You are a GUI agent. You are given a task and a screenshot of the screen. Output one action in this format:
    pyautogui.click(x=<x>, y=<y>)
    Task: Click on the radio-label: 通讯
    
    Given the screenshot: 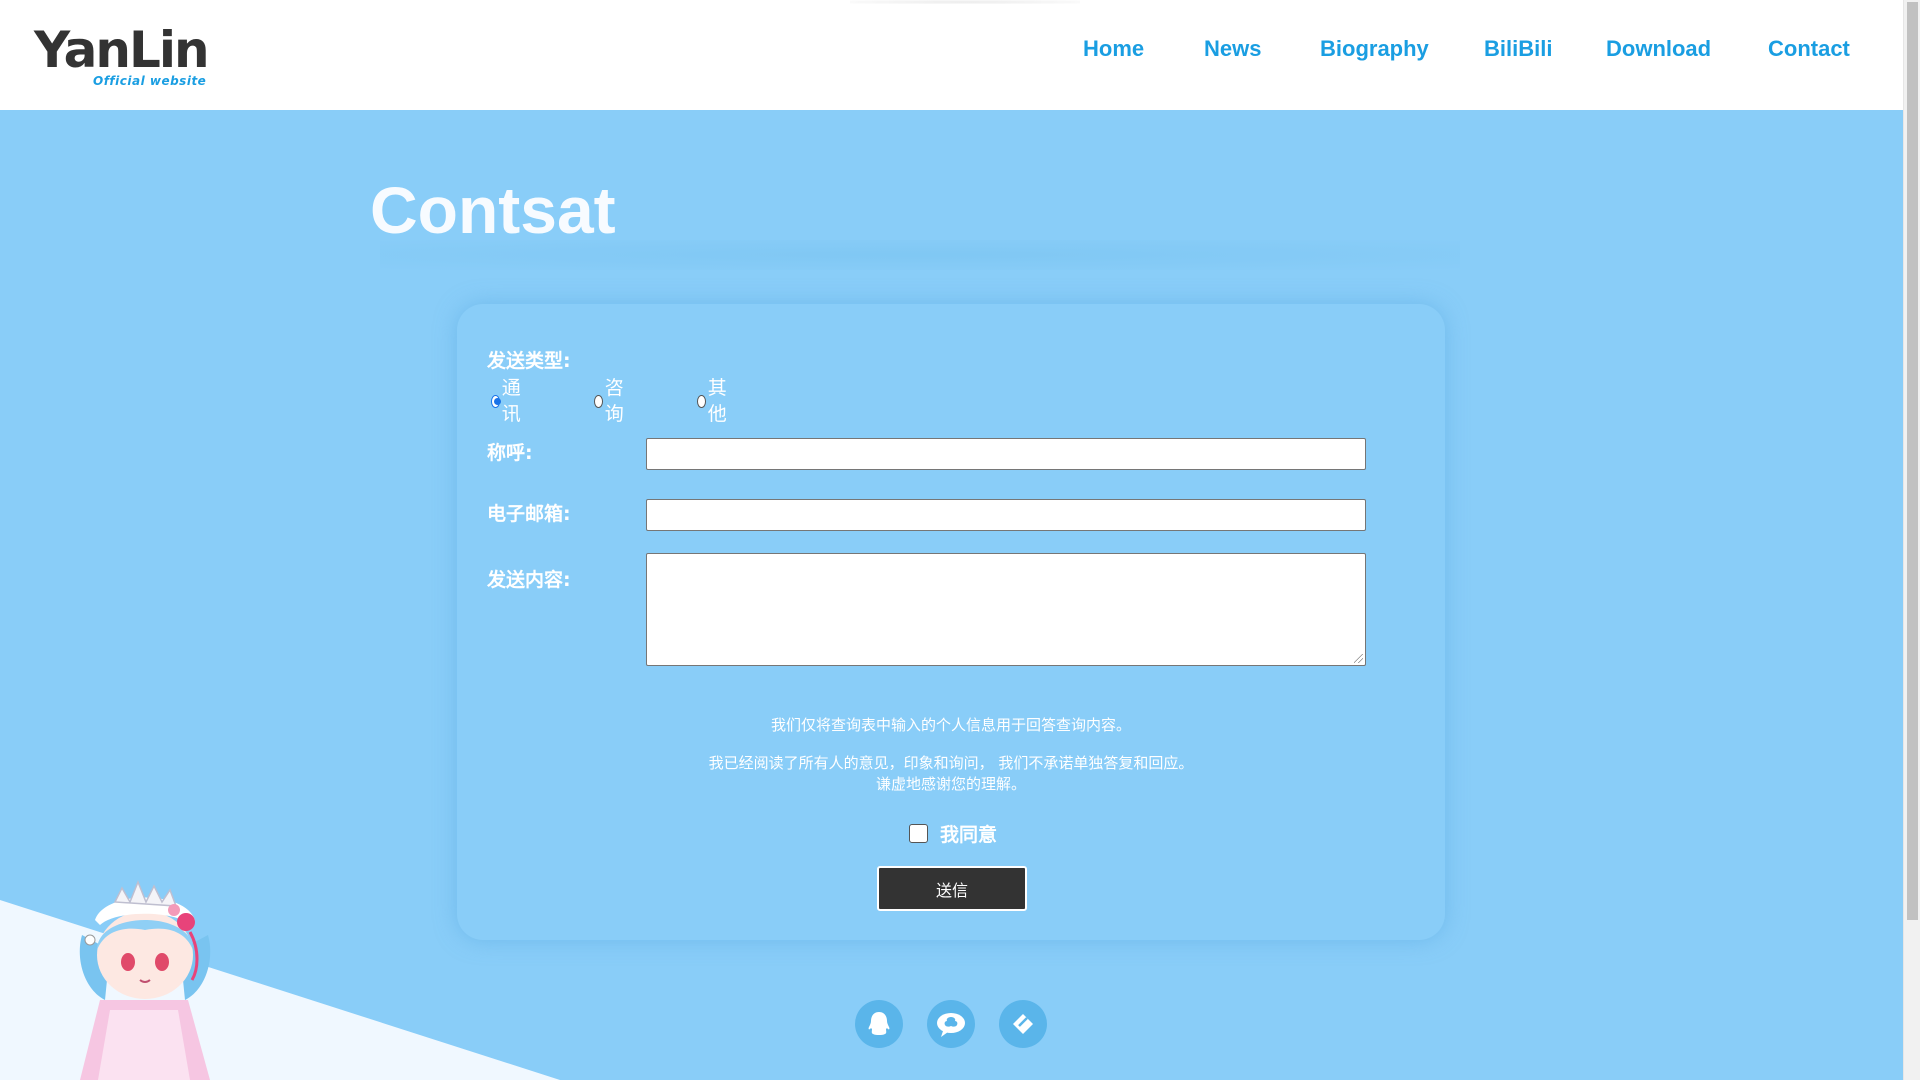 What is the action you would take?
    pyautogui.click(x=511, y=401)
    